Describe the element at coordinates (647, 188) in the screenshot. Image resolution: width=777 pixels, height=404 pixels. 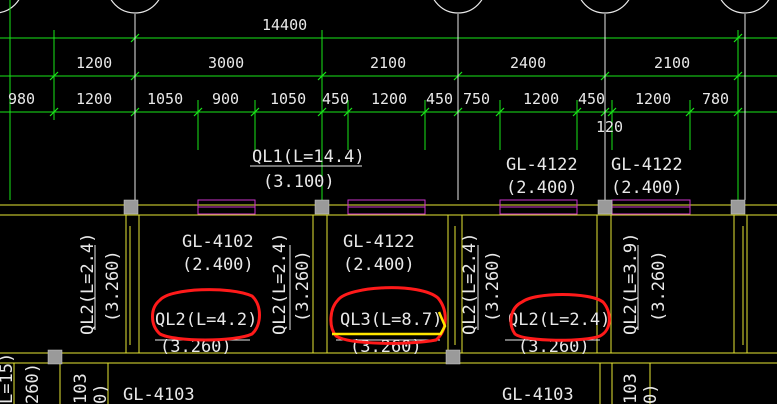
I see `gl-top-2-elev: (2.400)` at that location.